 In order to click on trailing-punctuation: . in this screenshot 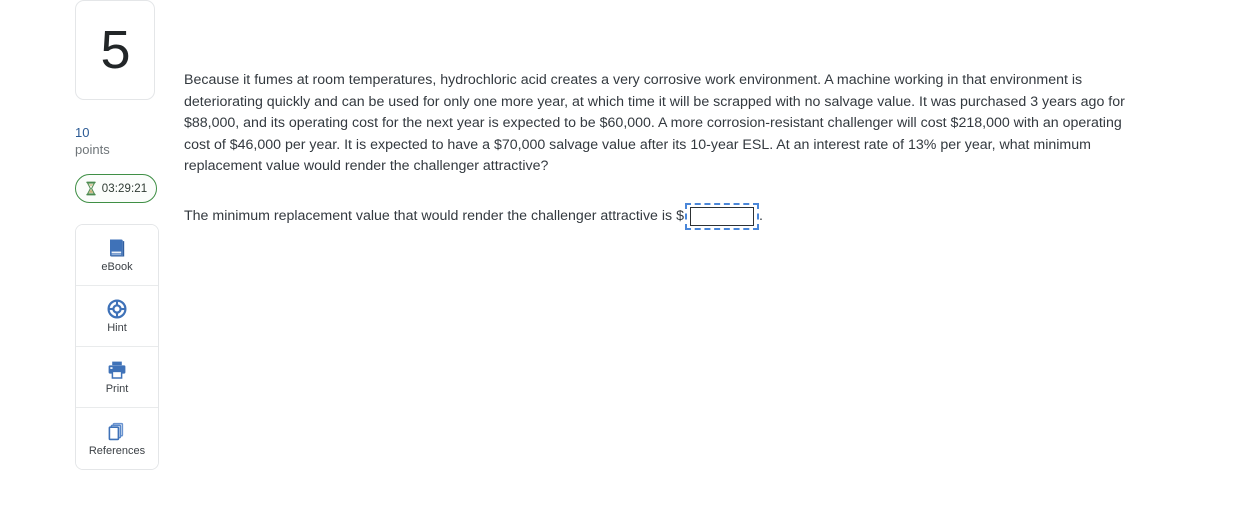, I will do `click(761, 215)`.